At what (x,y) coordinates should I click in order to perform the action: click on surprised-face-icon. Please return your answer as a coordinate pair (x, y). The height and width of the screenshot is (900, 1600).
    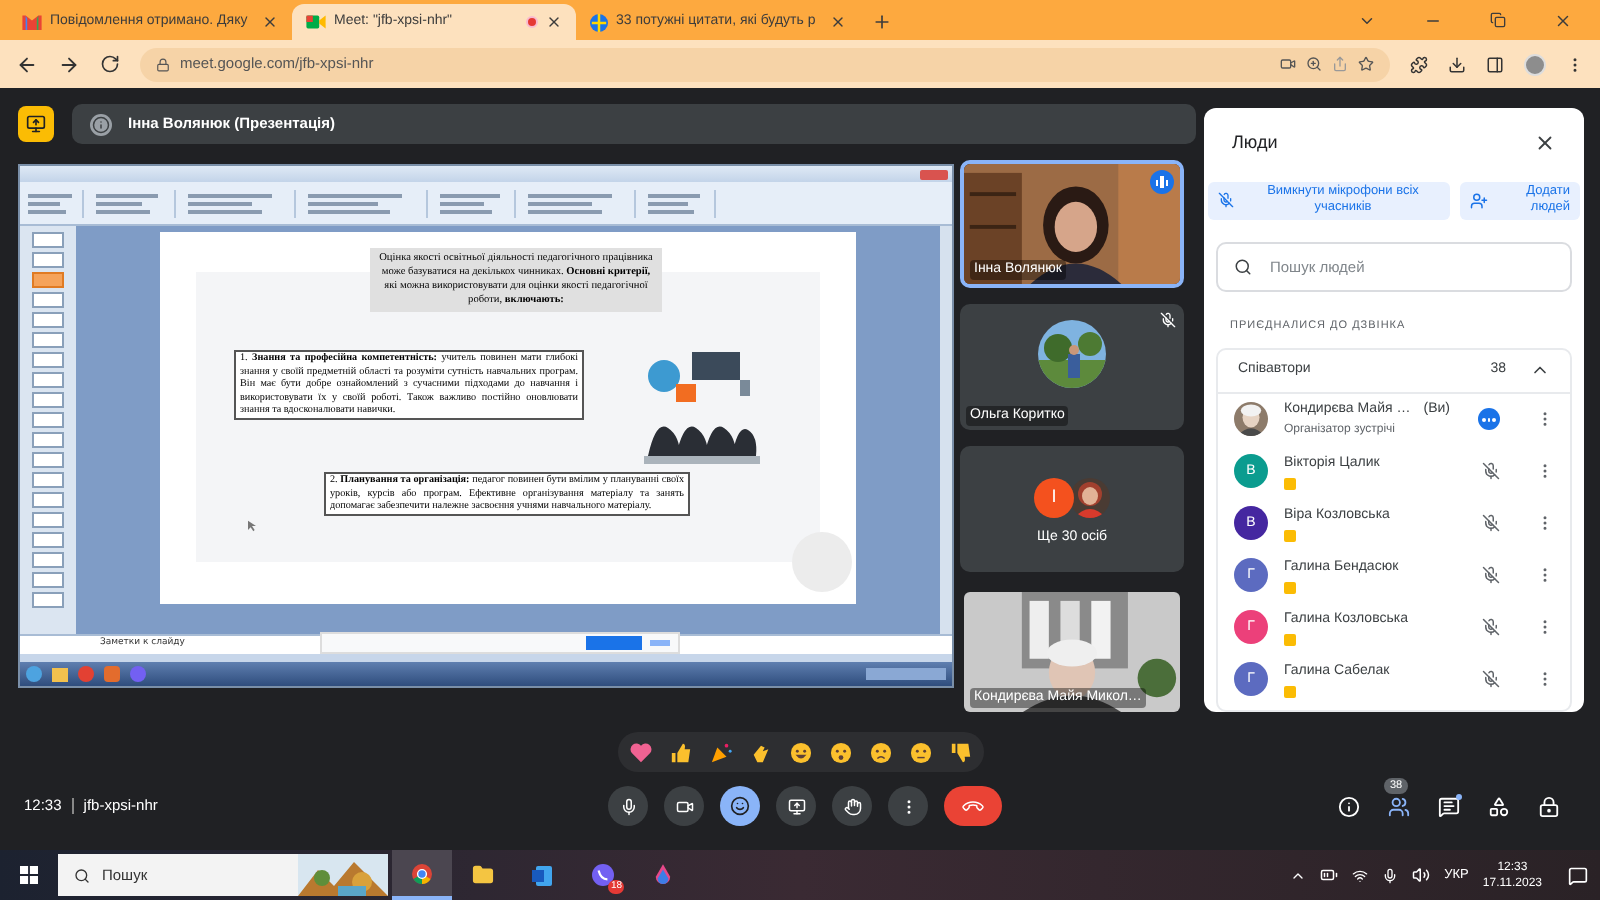
    Looking at the image, I should click on (840, 752).